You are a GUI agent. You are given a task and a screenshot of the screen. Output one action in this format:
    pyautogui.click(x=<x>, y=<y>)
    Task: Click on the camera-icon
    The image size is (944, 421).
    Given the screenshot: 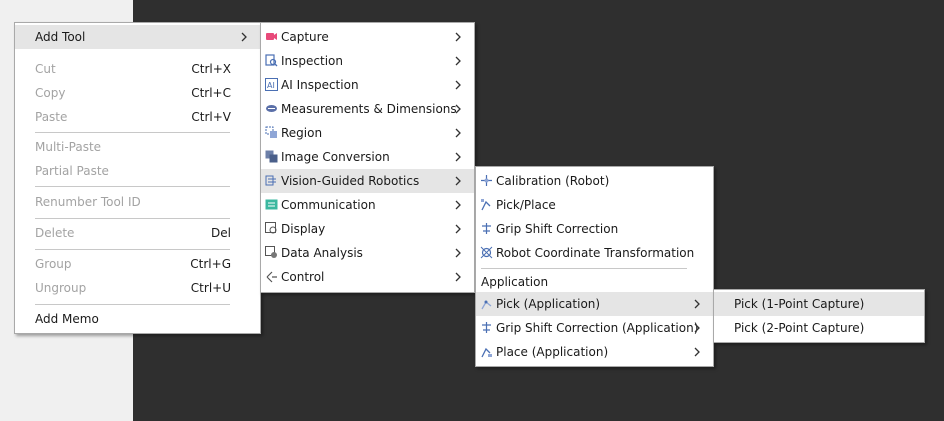 What is the action you would take?
    pyautogui.click(x=271, y=36)
    